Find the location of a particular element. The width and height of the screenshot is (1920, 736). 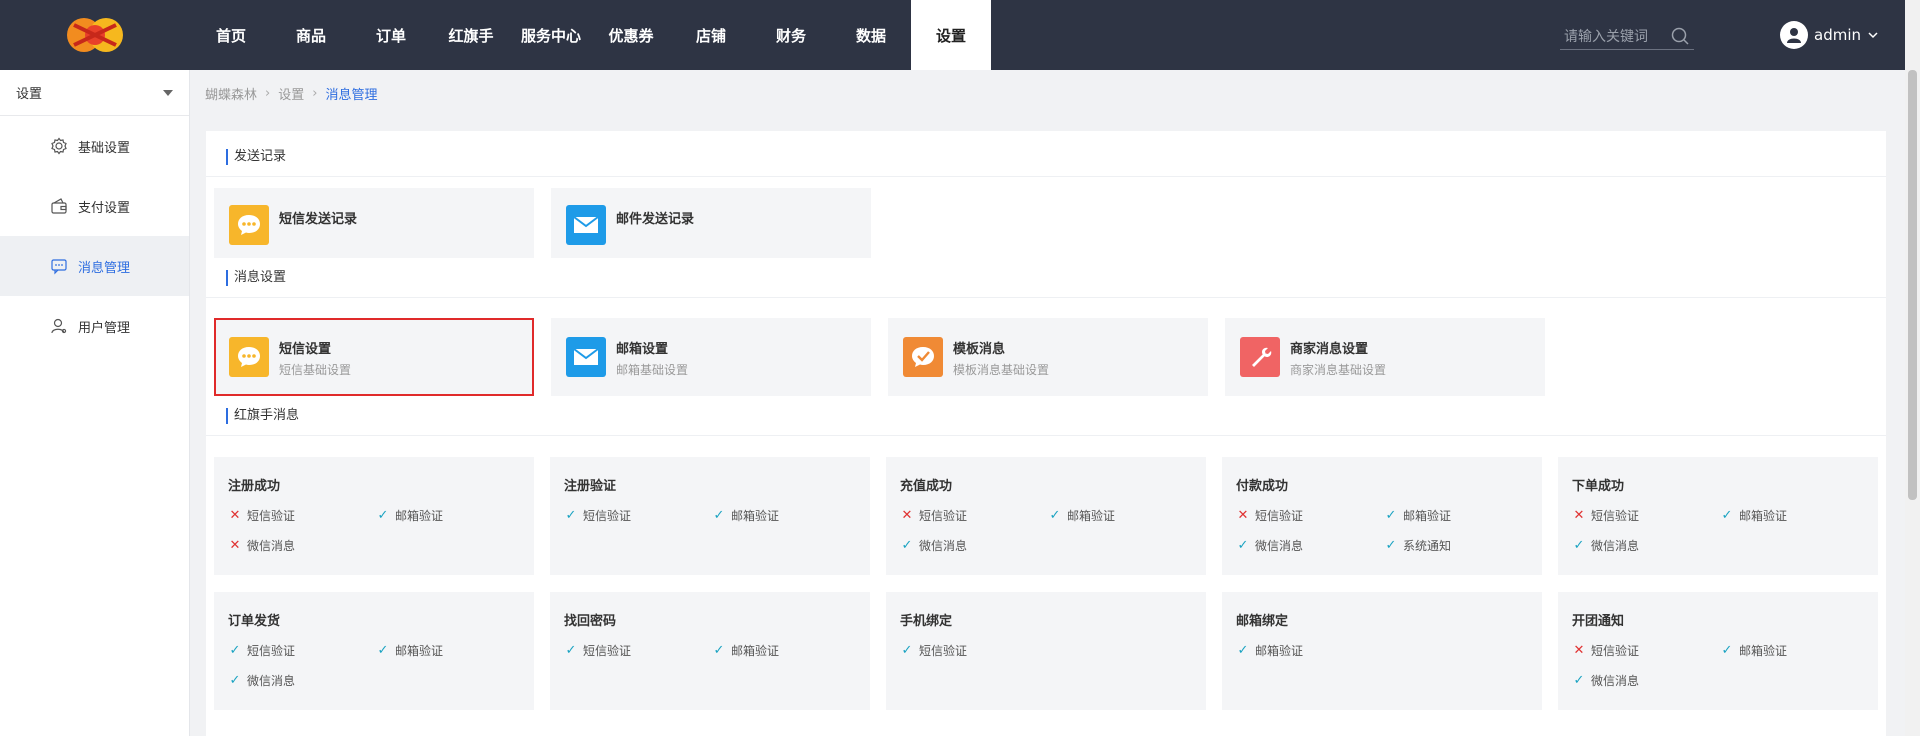

message-card-title: 手机绑定 is located at coordinates (926, 621).